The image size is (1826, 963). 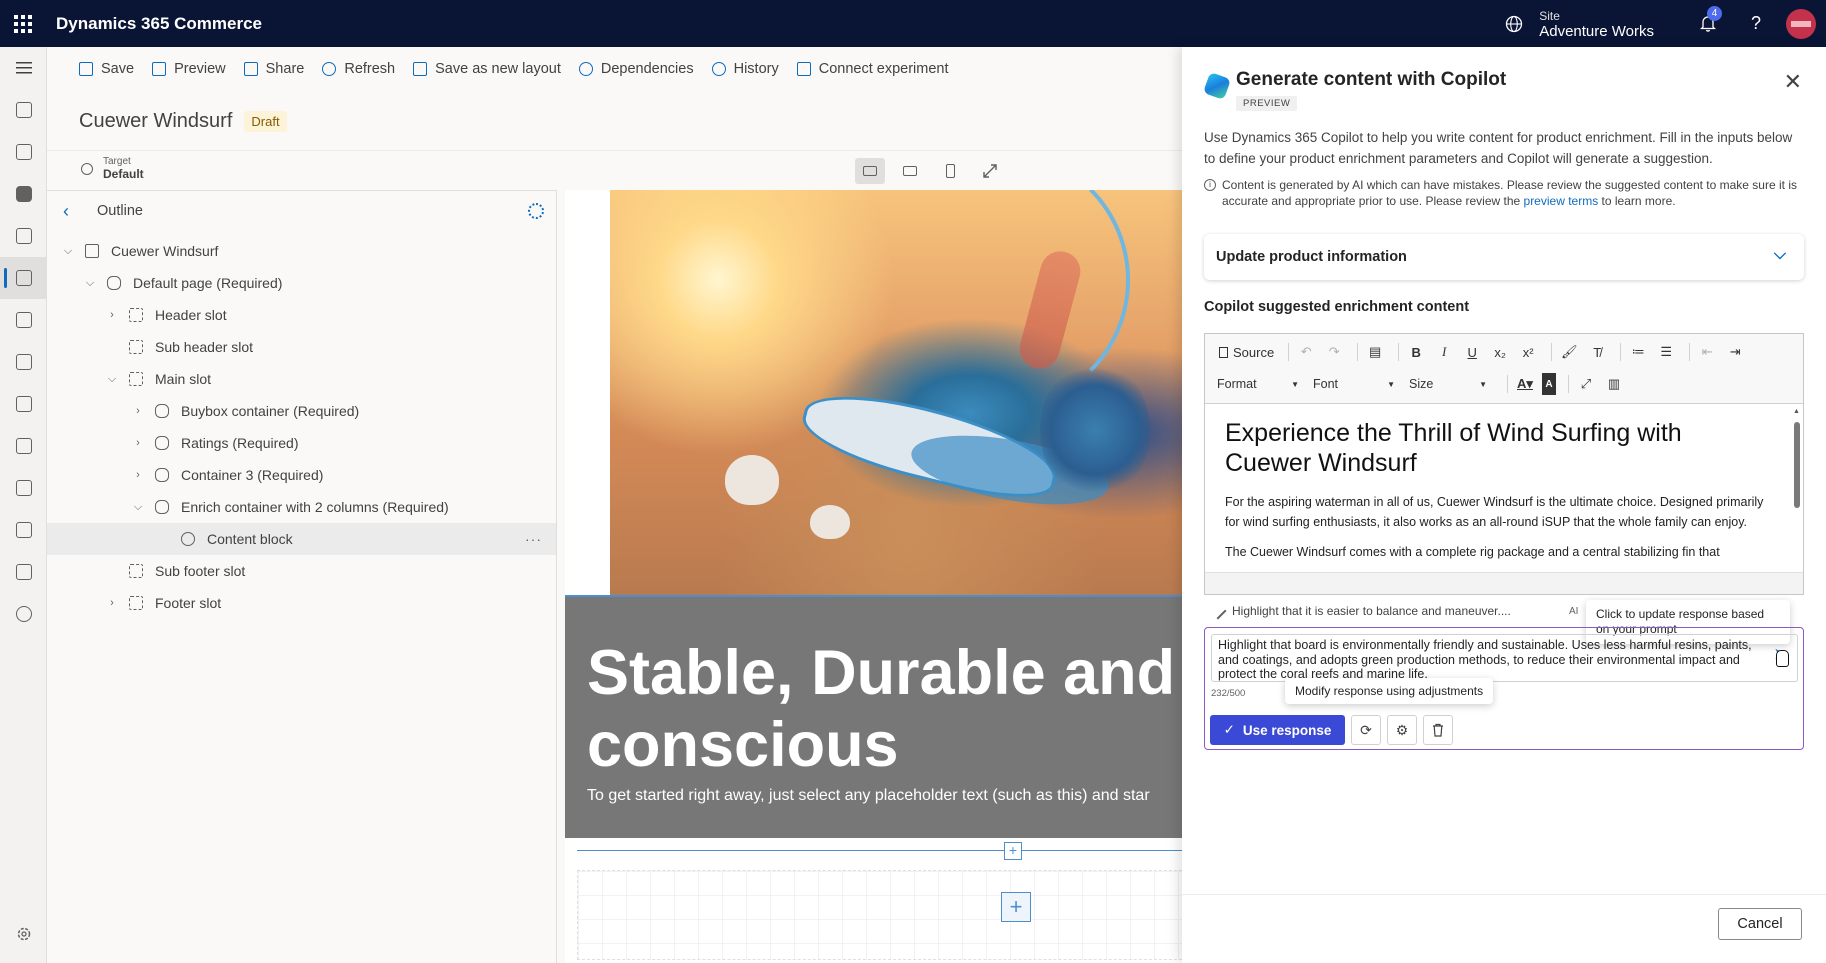 What do you see at coordinates (1246, 352) in the screenshot?
I see `source-button: Source` at bounding box center [1246, 352].